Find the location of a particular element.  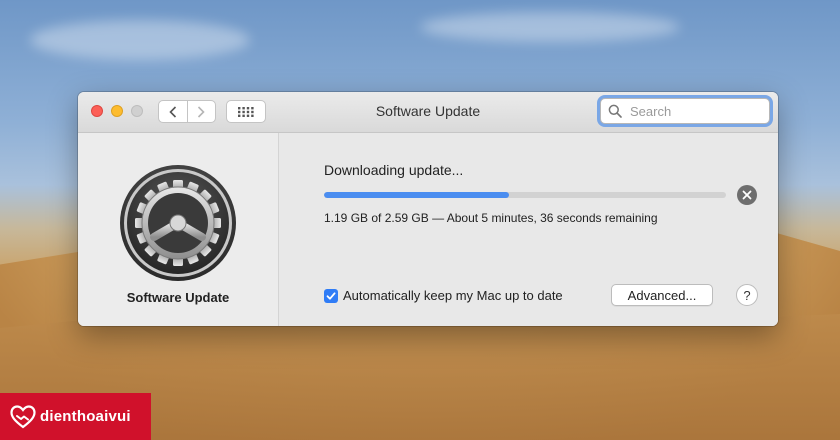

chevron-left-icon is located at coordinates (172, 111).